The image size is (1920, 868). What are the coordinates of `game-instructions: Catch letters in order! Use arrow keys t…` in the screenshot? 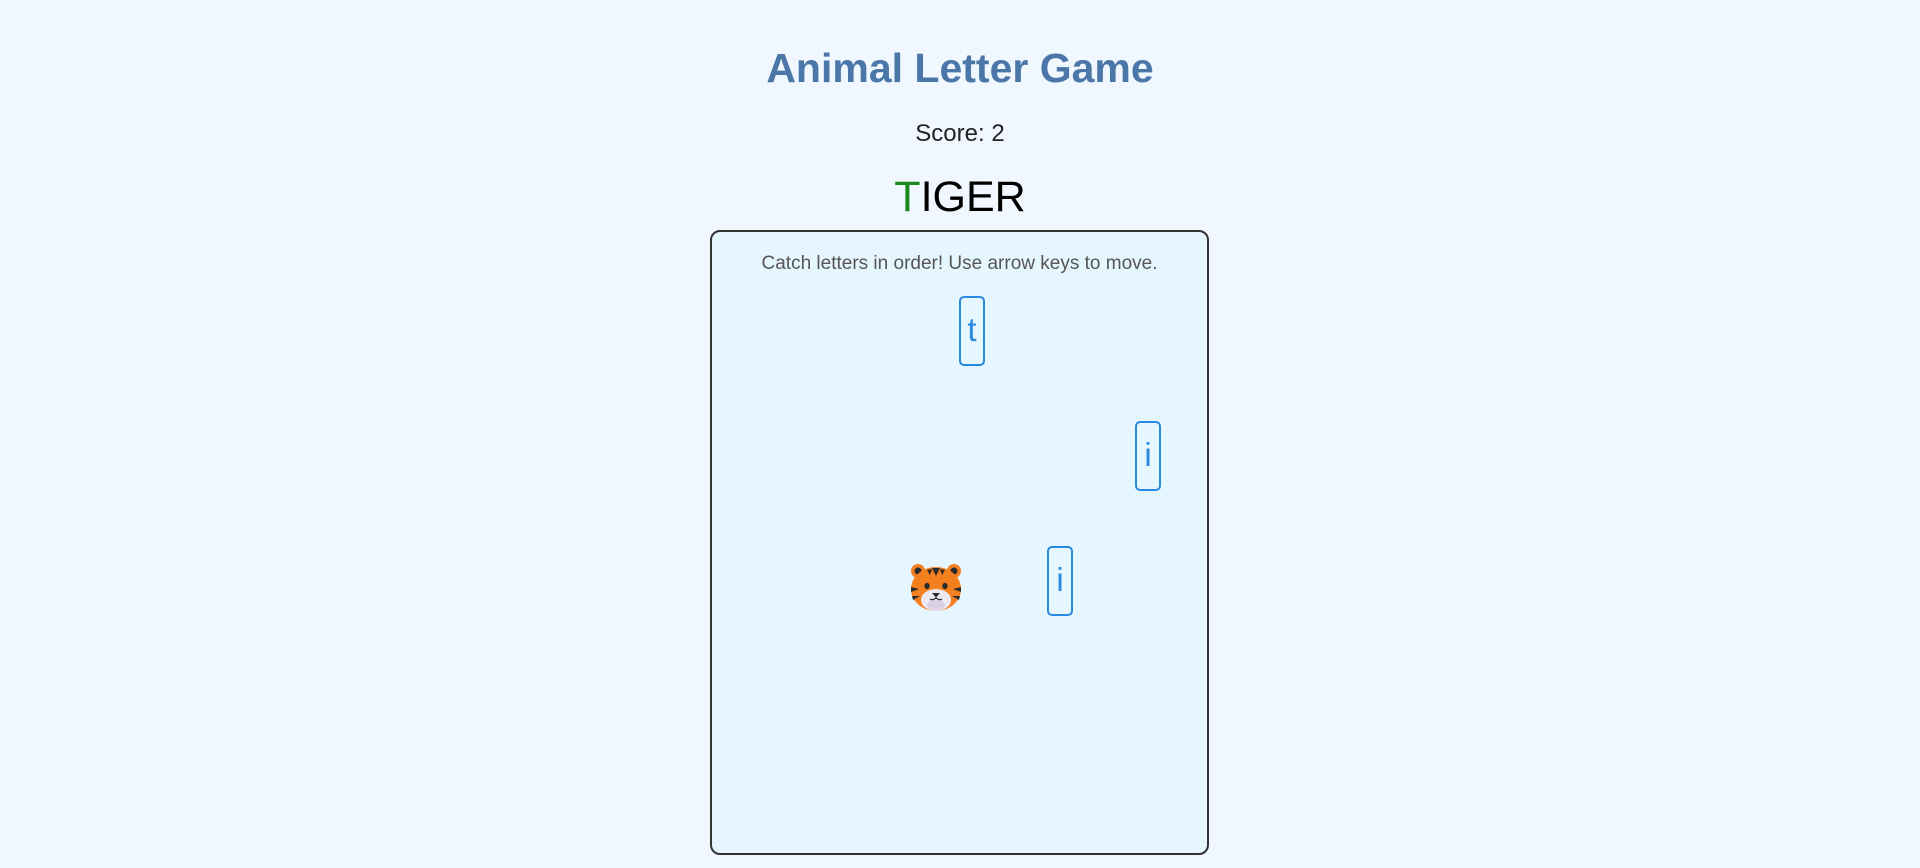 It's located at (959, 263).